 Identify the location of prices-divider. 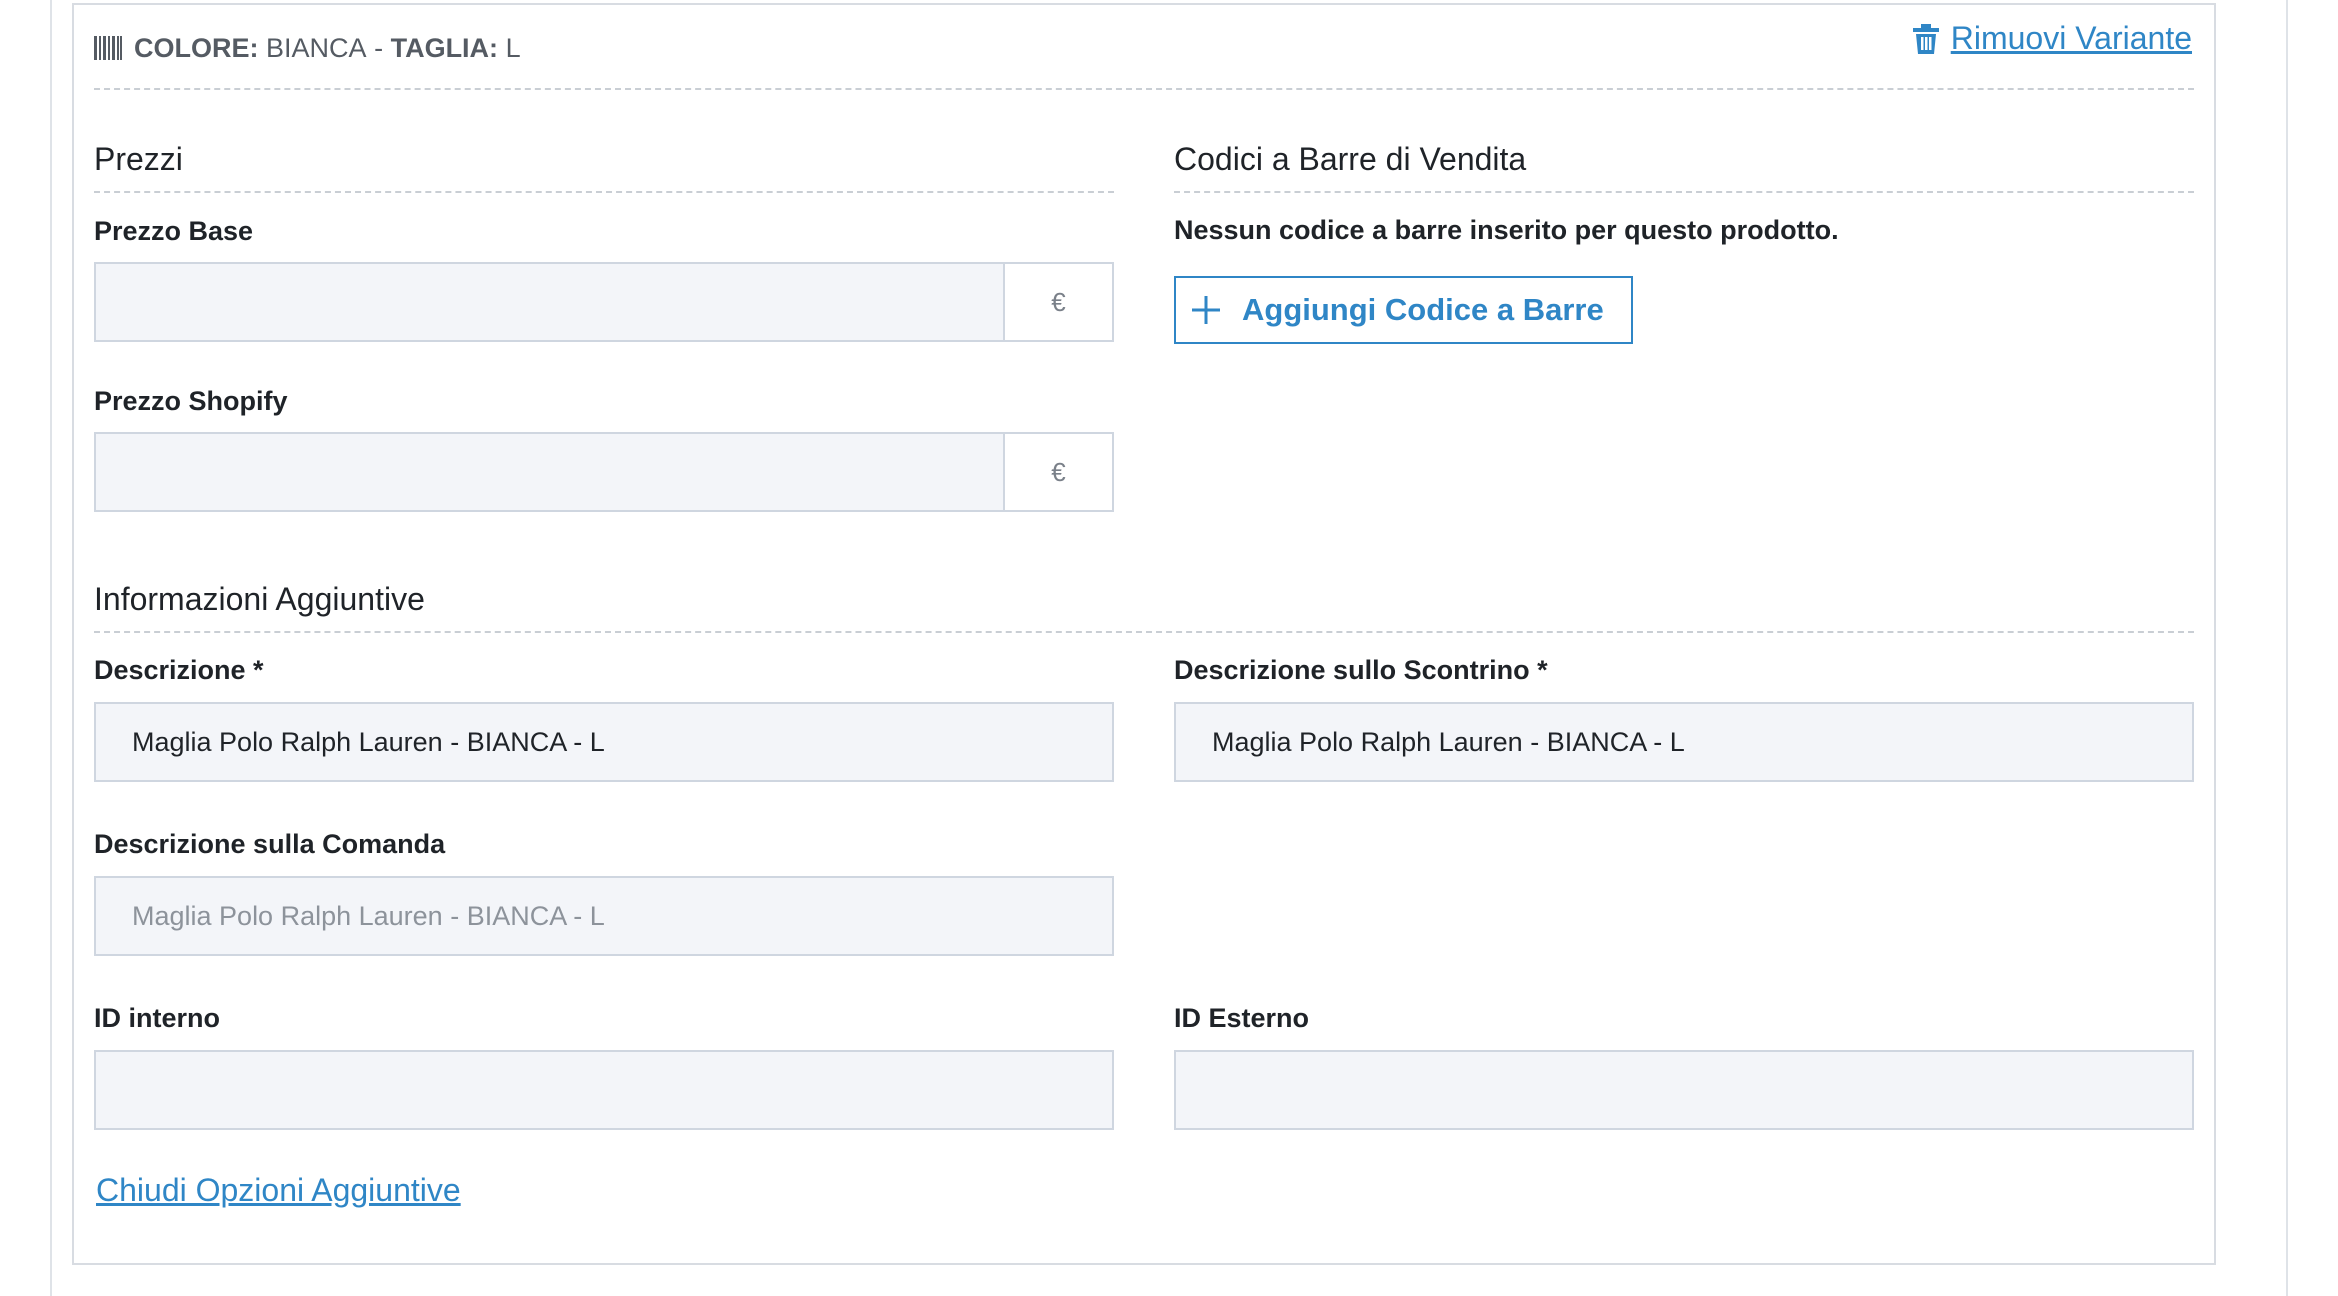
(604, 192).